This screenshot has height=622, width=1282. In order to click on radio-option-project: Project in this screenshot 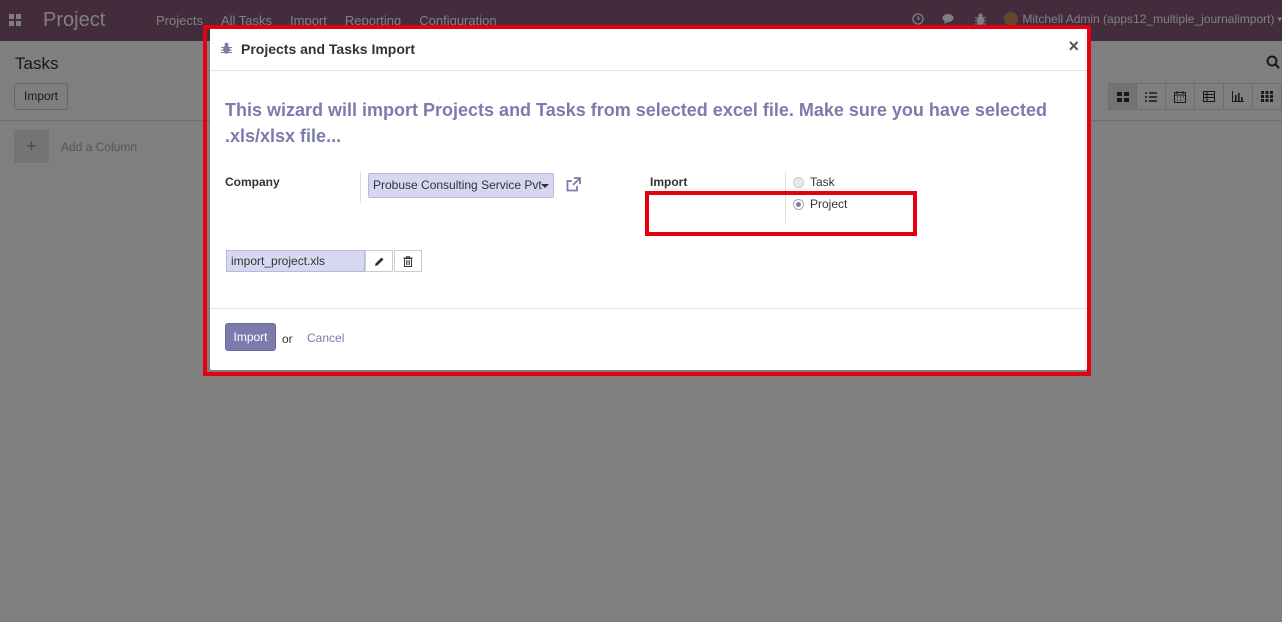, I will do `click(820, 204)`.